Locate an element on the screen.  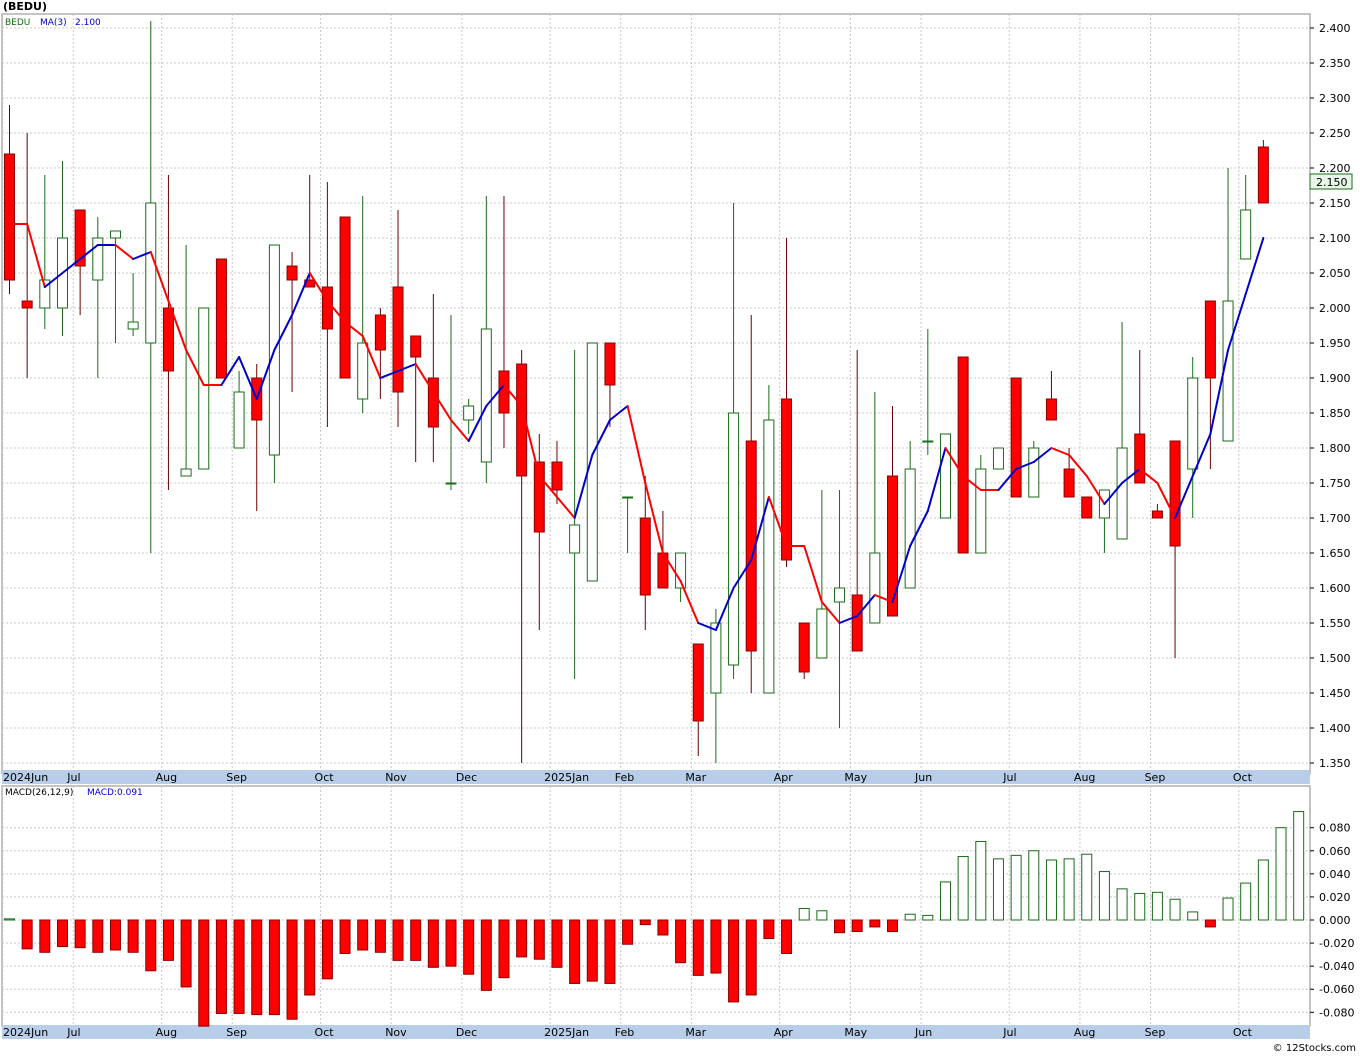
price-y-tick-label: 1.650 is located at coordinates (1335, 553).